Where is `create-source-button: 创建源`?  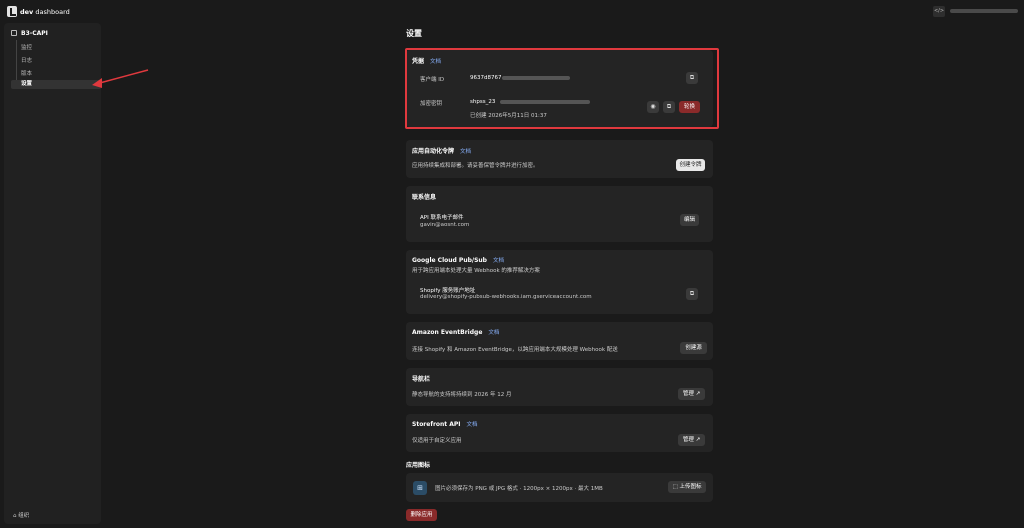
create-source-button: 创建源 is located at coordinates (693, 348).